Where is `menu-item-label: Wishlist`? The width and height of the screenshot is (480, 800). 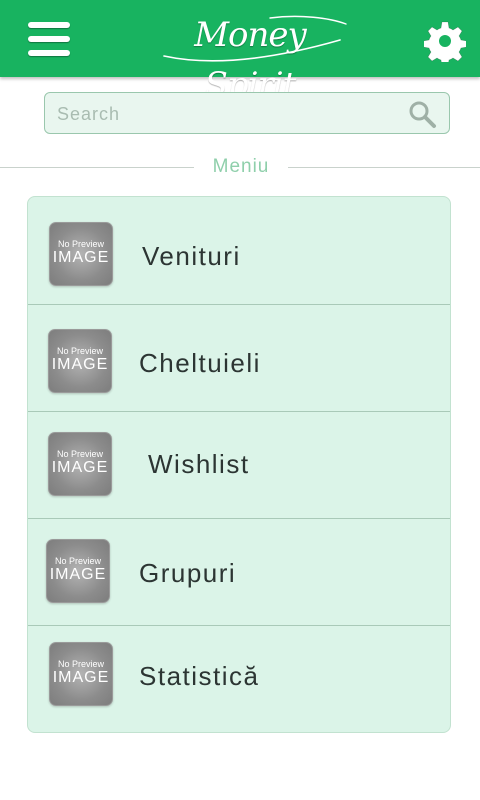 menu-item-label: Wishlist is located at coordinates (199, 464).